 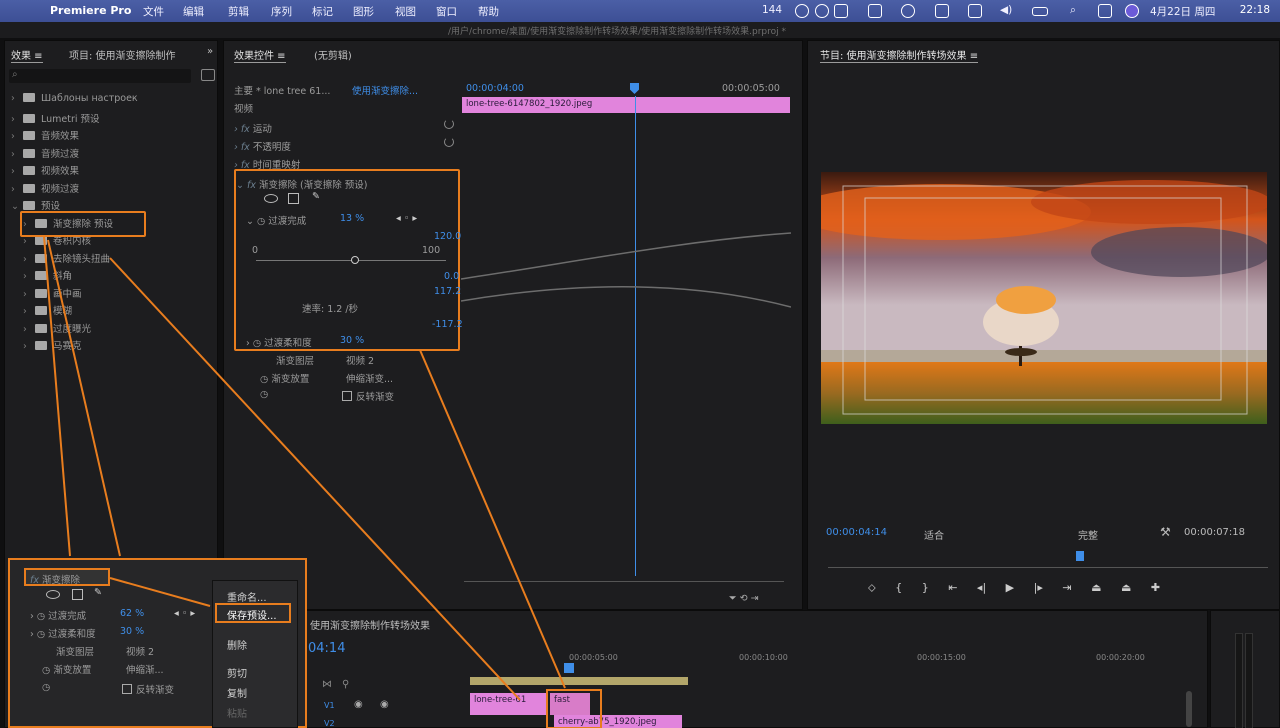 What do you see at coordinates (358, 704) in the screenshot?
I see `eye-icon: ◉` at bounding box center [358, 704].